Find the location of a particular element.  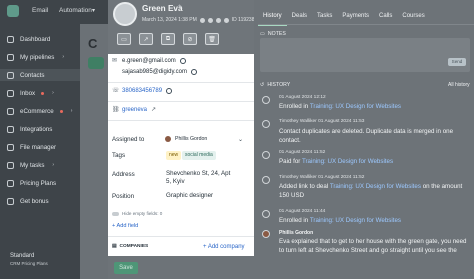

note-icon: ▭ is located at coordinates (262, 34).